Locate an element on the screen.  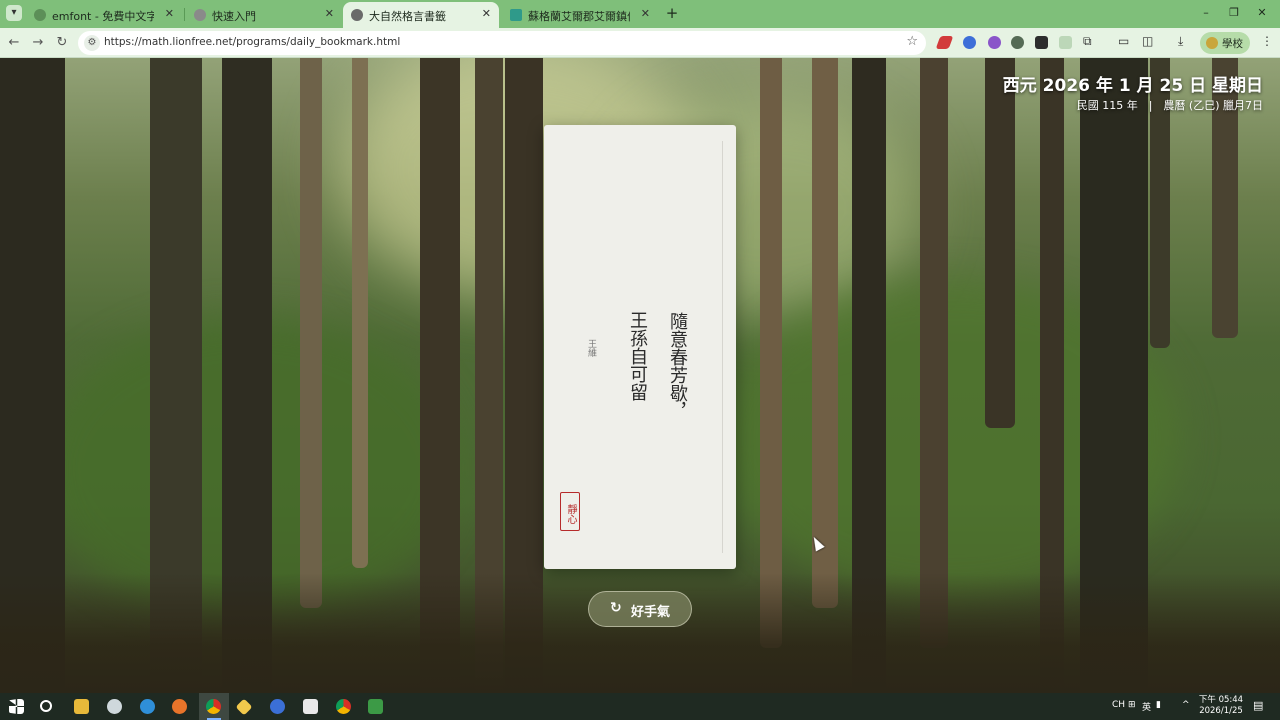
cast-icon: ▭ is located at coordinates (1123, 41).